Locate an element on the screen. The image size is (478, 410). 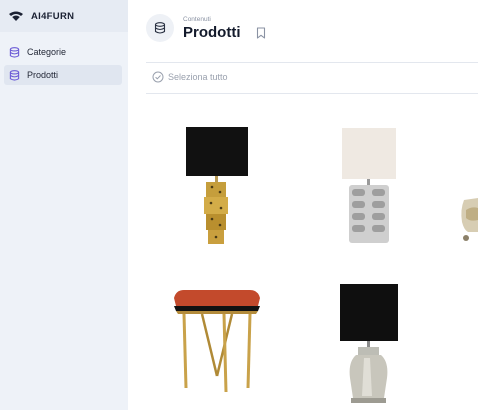
brand-name: AI4FURN is located at coordinates (53, 16).